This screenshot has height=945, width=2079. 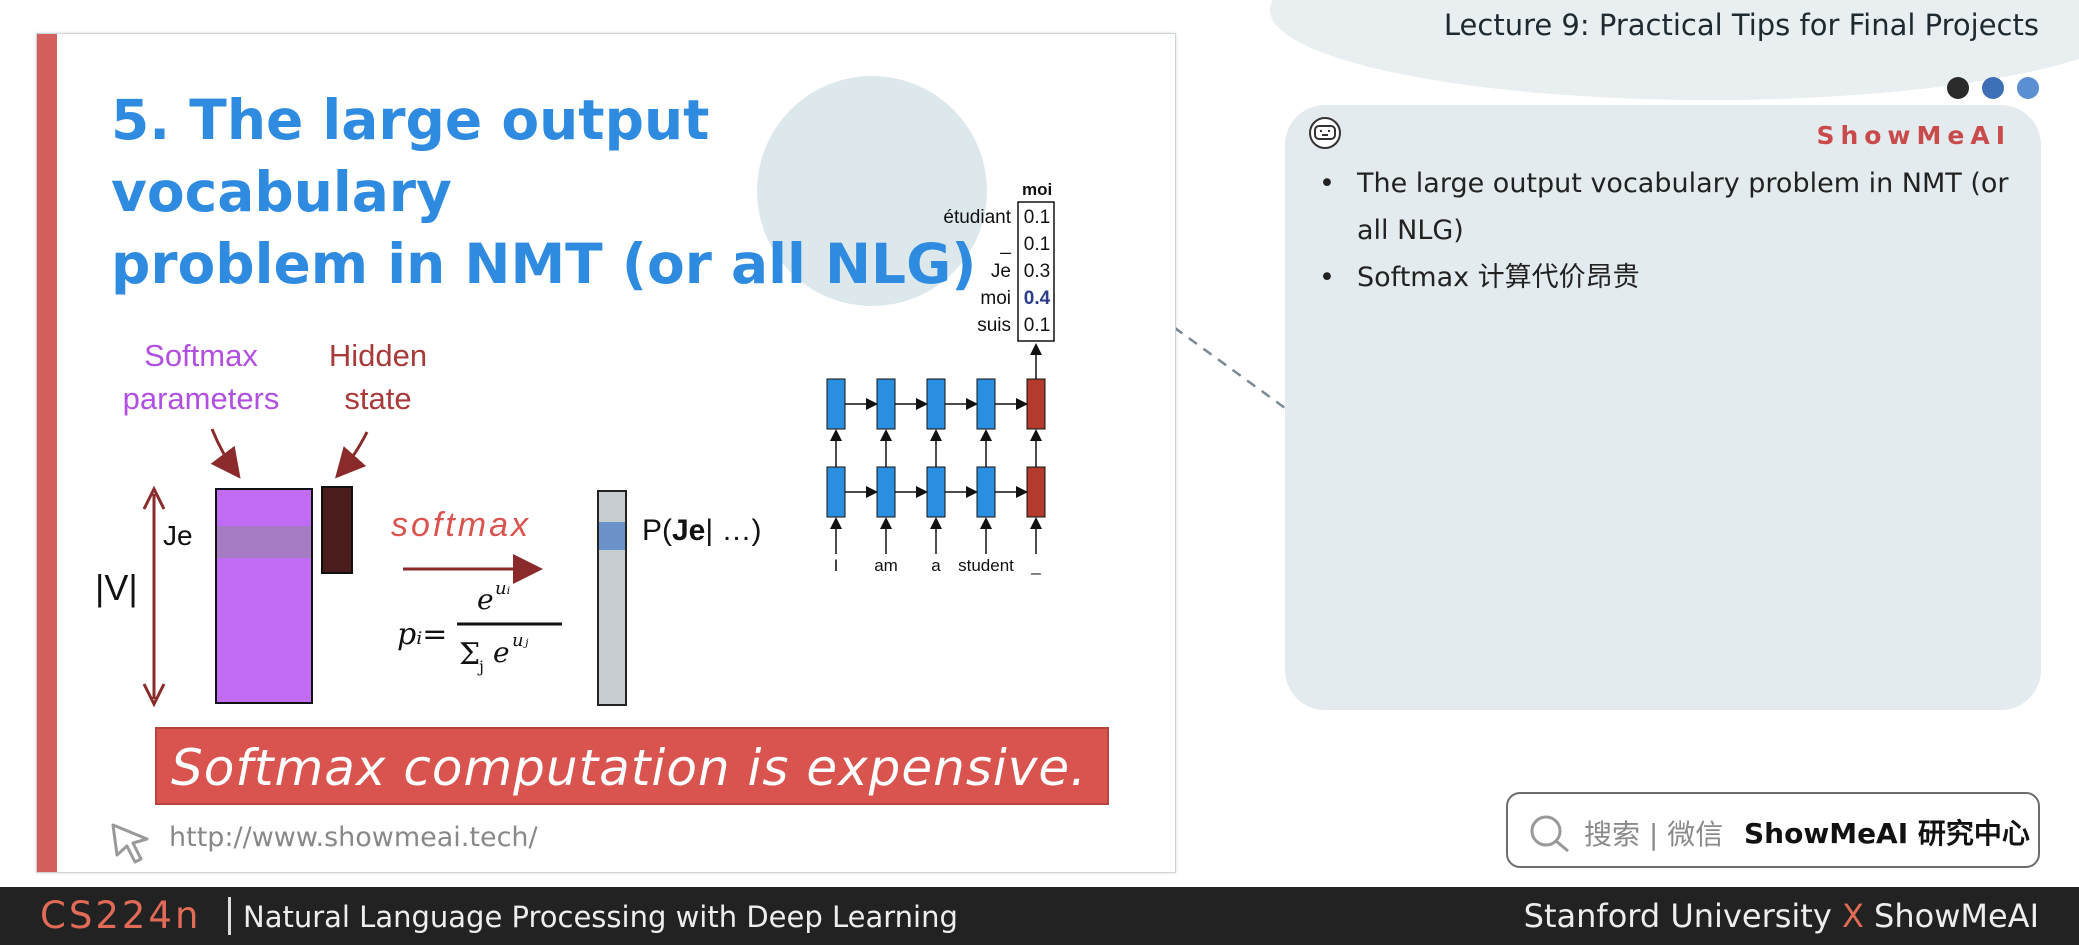 What do you see at coordinates (461, 525) in the screenshot?
I see `softmax-handwritten-label: softmax` at bounding box center [461, 525].